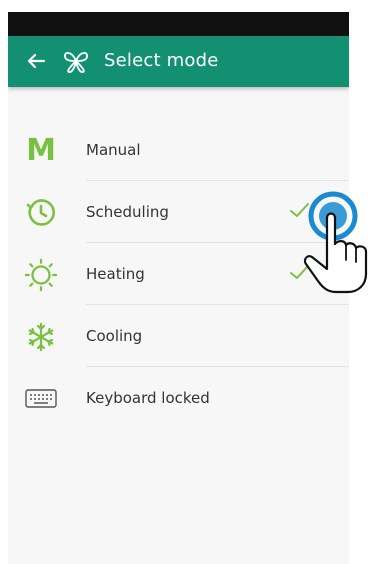 This screenshot has height=564, width=381. What do you see at coordinates (76, 61) in the screenshot?
I see `butterfly-logo-icon` at bounding box center [76, 61].